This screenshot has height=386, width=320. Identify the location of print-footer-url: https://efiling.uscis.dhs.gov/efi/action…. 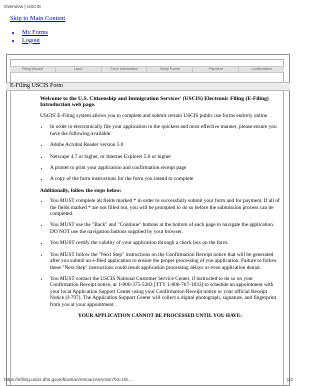
(68, 379).